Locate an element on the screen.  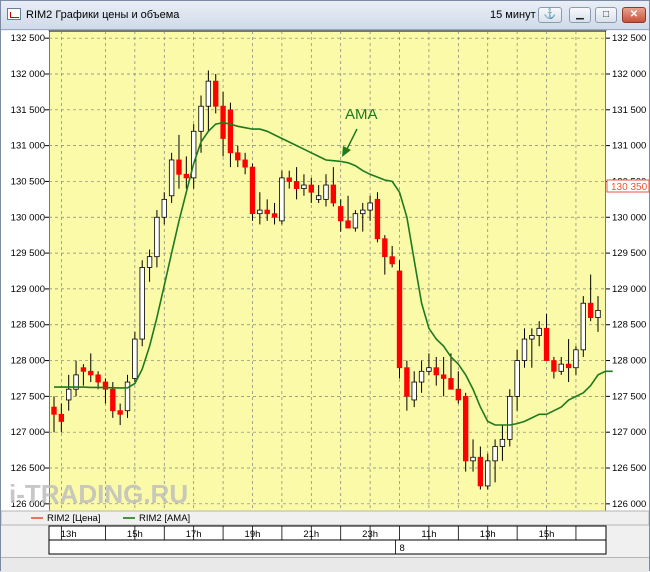
left-axis-panel is located at coordinates (25, 271).